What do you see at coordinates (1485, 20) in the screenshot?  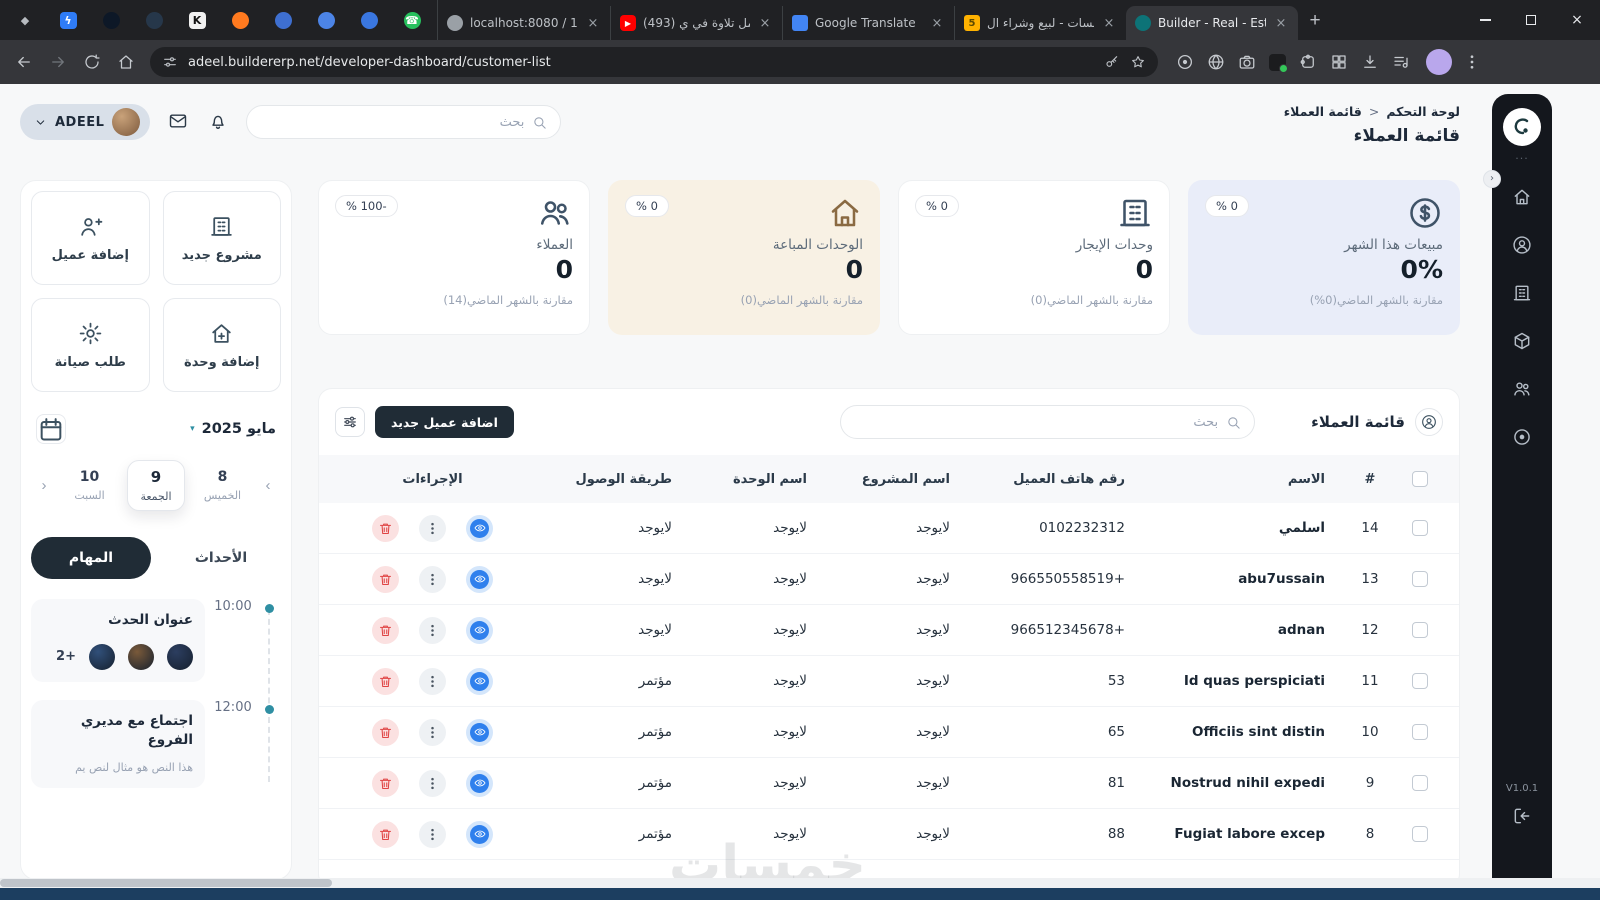 I see `minimize-button` at bounding box center [1485, 20].